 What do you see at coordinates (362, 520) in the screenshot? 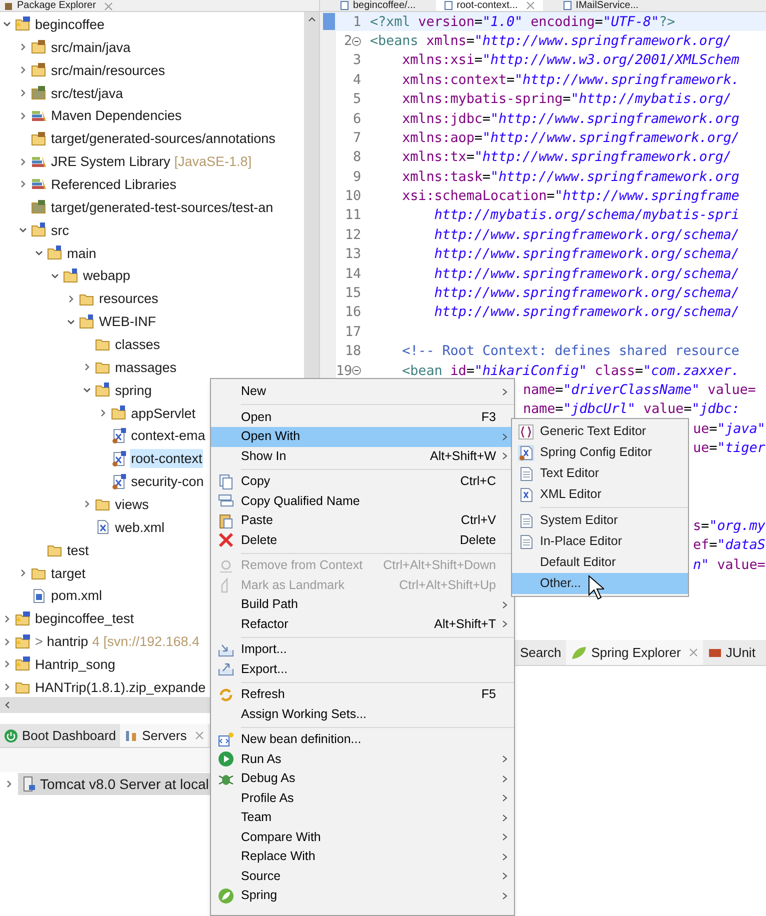
I see `menu-item: Paste Ctrl+V` at bounding box center [362, 520].